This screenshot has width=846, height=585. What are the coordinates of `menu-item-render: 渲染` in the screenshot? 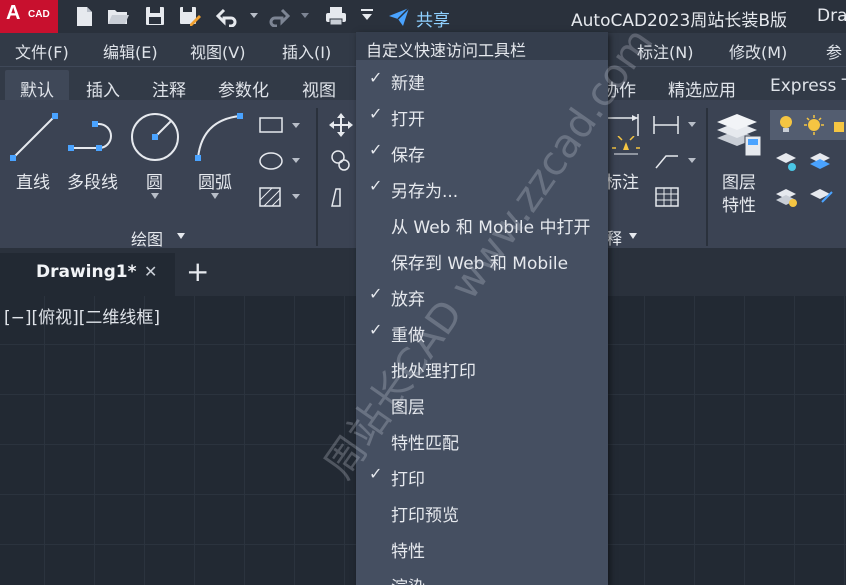 It's located at (482, 576).